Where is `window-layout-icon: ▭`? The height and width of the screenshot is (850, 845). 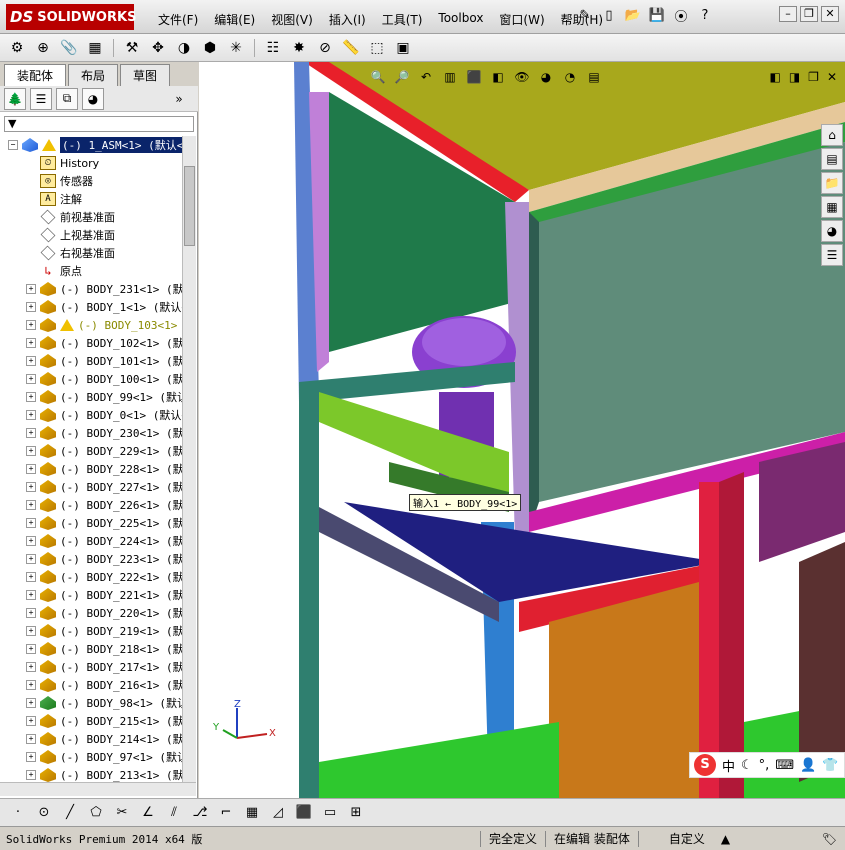 window-layout-icon: ▭ is located at coordinates (330, 813).